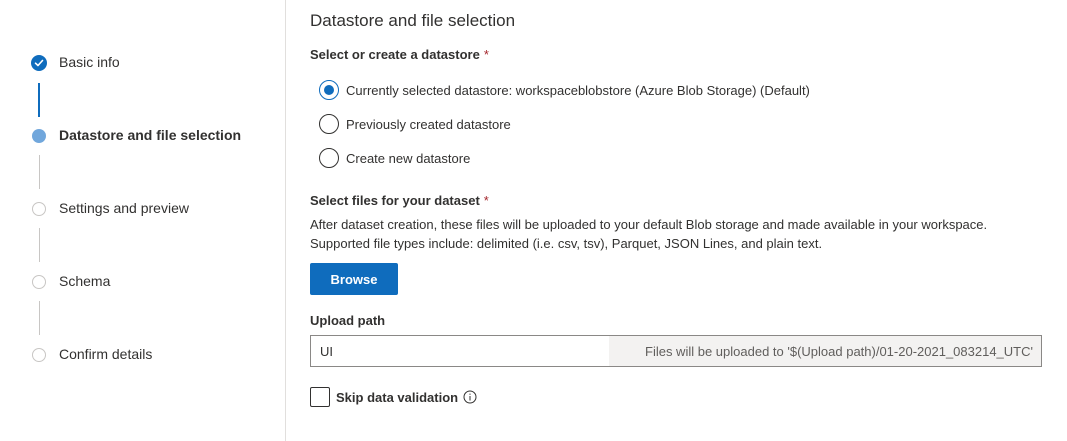 Image resolution: width=1067 pixels, height=441 pixels. Describe the element at coordinates (150, 135) in the screenshot. I see `step-label: Datastore and file selection` at that location.